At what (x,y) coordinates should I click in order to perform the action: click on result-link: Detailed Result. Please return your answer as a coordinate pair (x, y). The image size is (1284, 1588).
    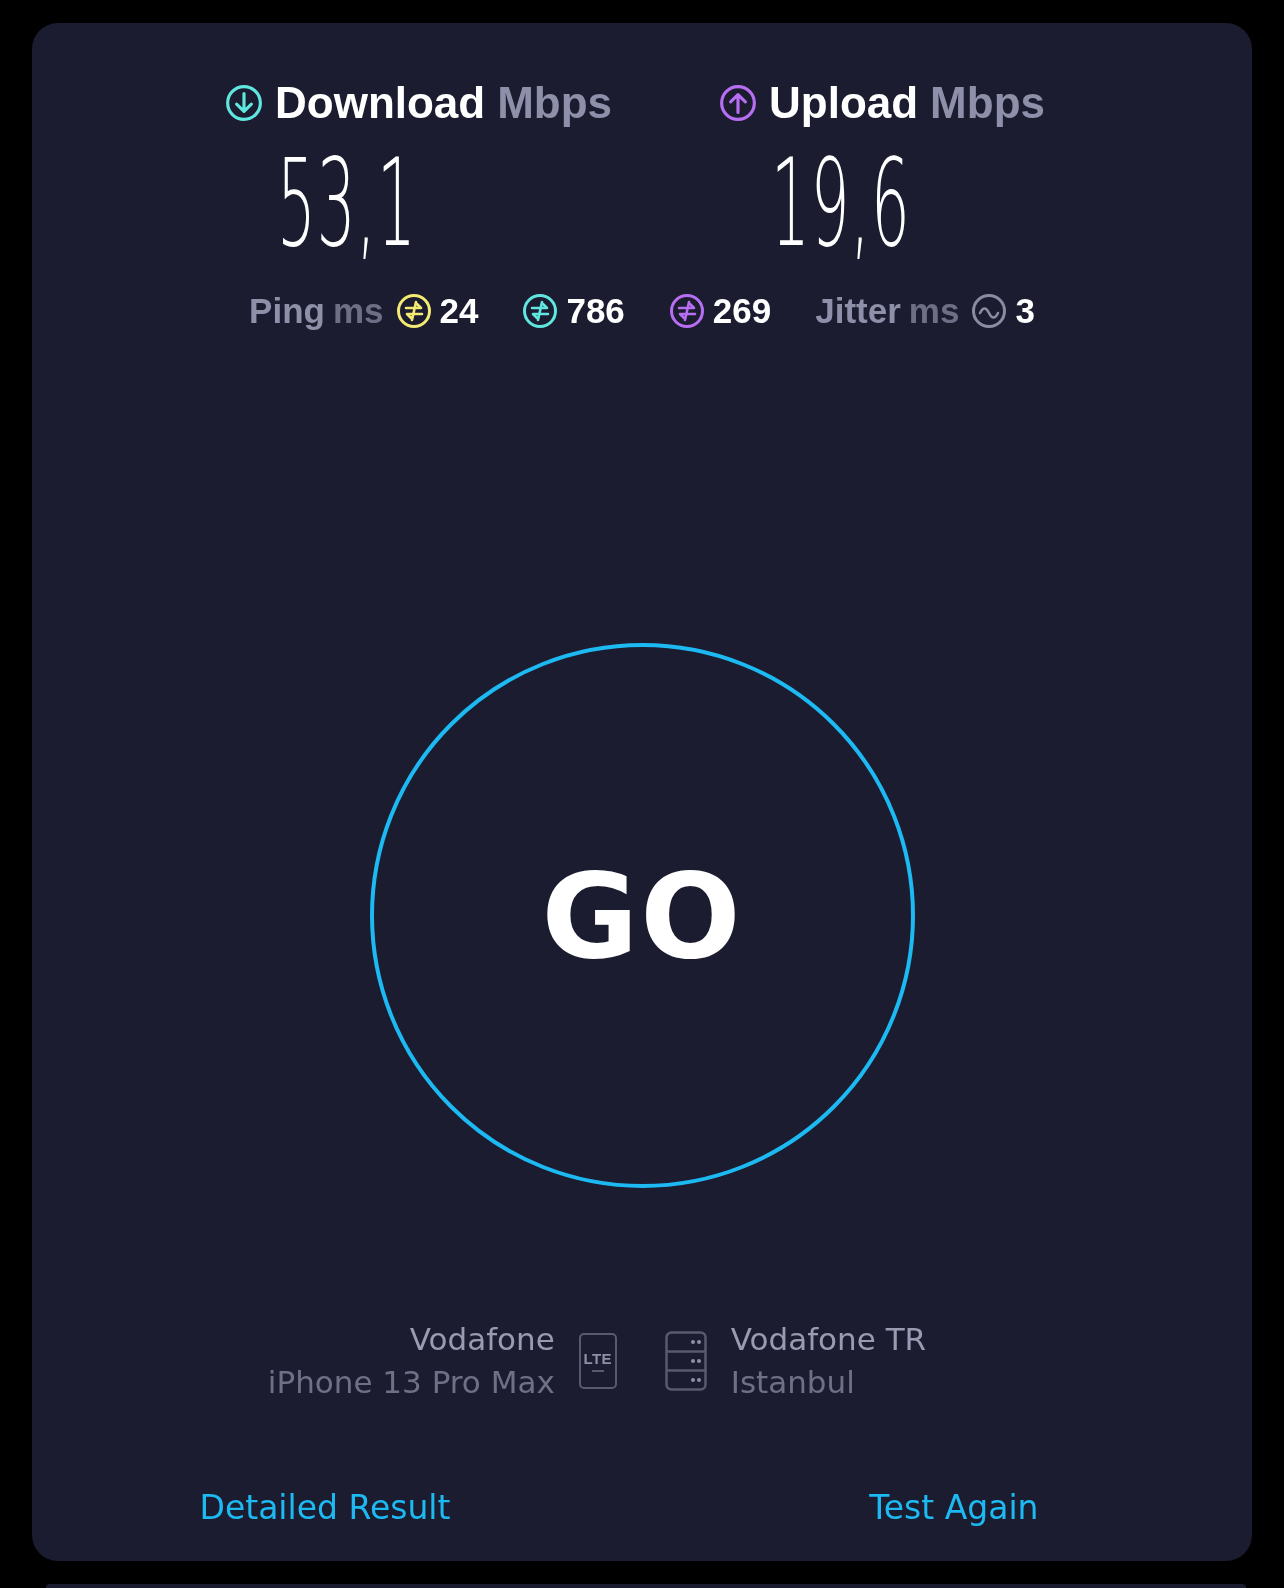
    Looking at the image, I should click on (325, 1507).